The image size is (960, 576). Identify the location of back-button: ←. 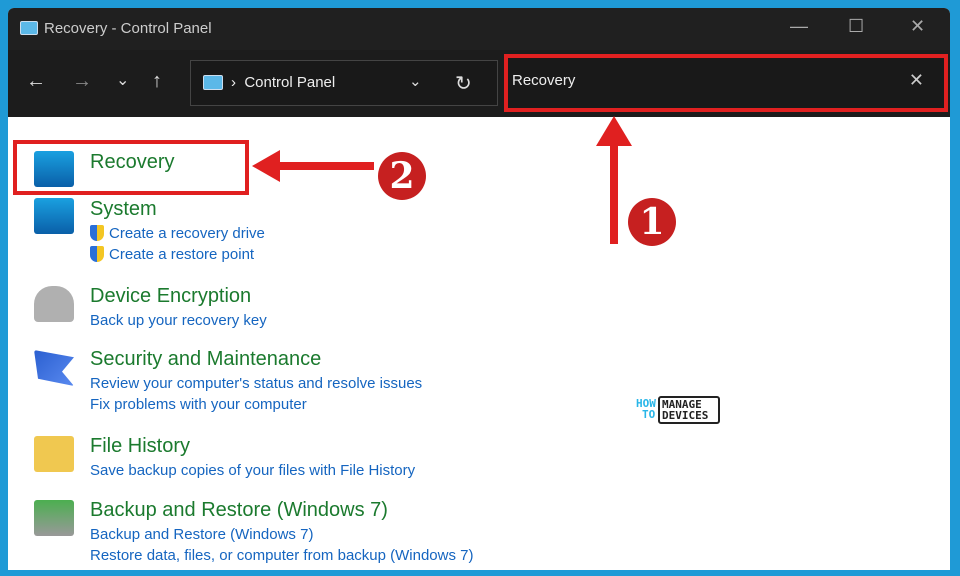
(36, 81).